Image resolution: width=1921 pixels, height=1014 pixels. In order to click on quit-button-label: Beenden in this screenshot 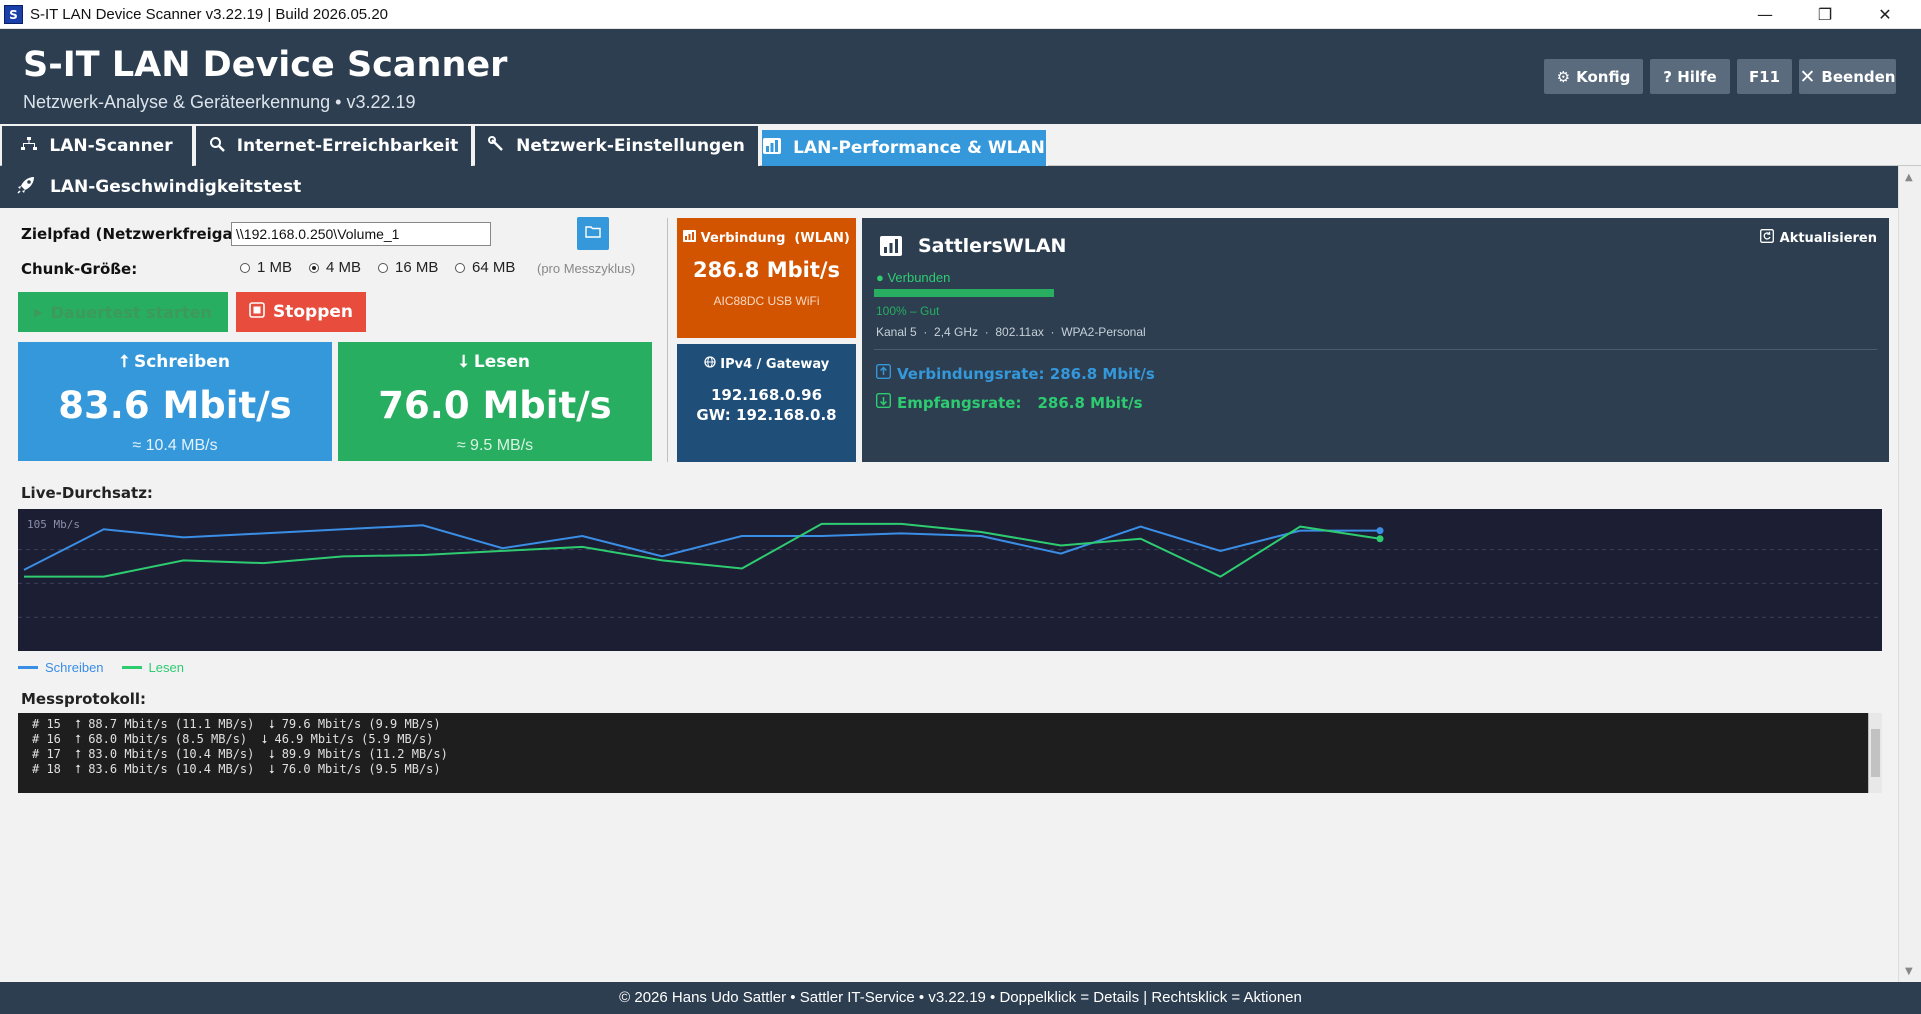, I will do `click(1858, 76)`.